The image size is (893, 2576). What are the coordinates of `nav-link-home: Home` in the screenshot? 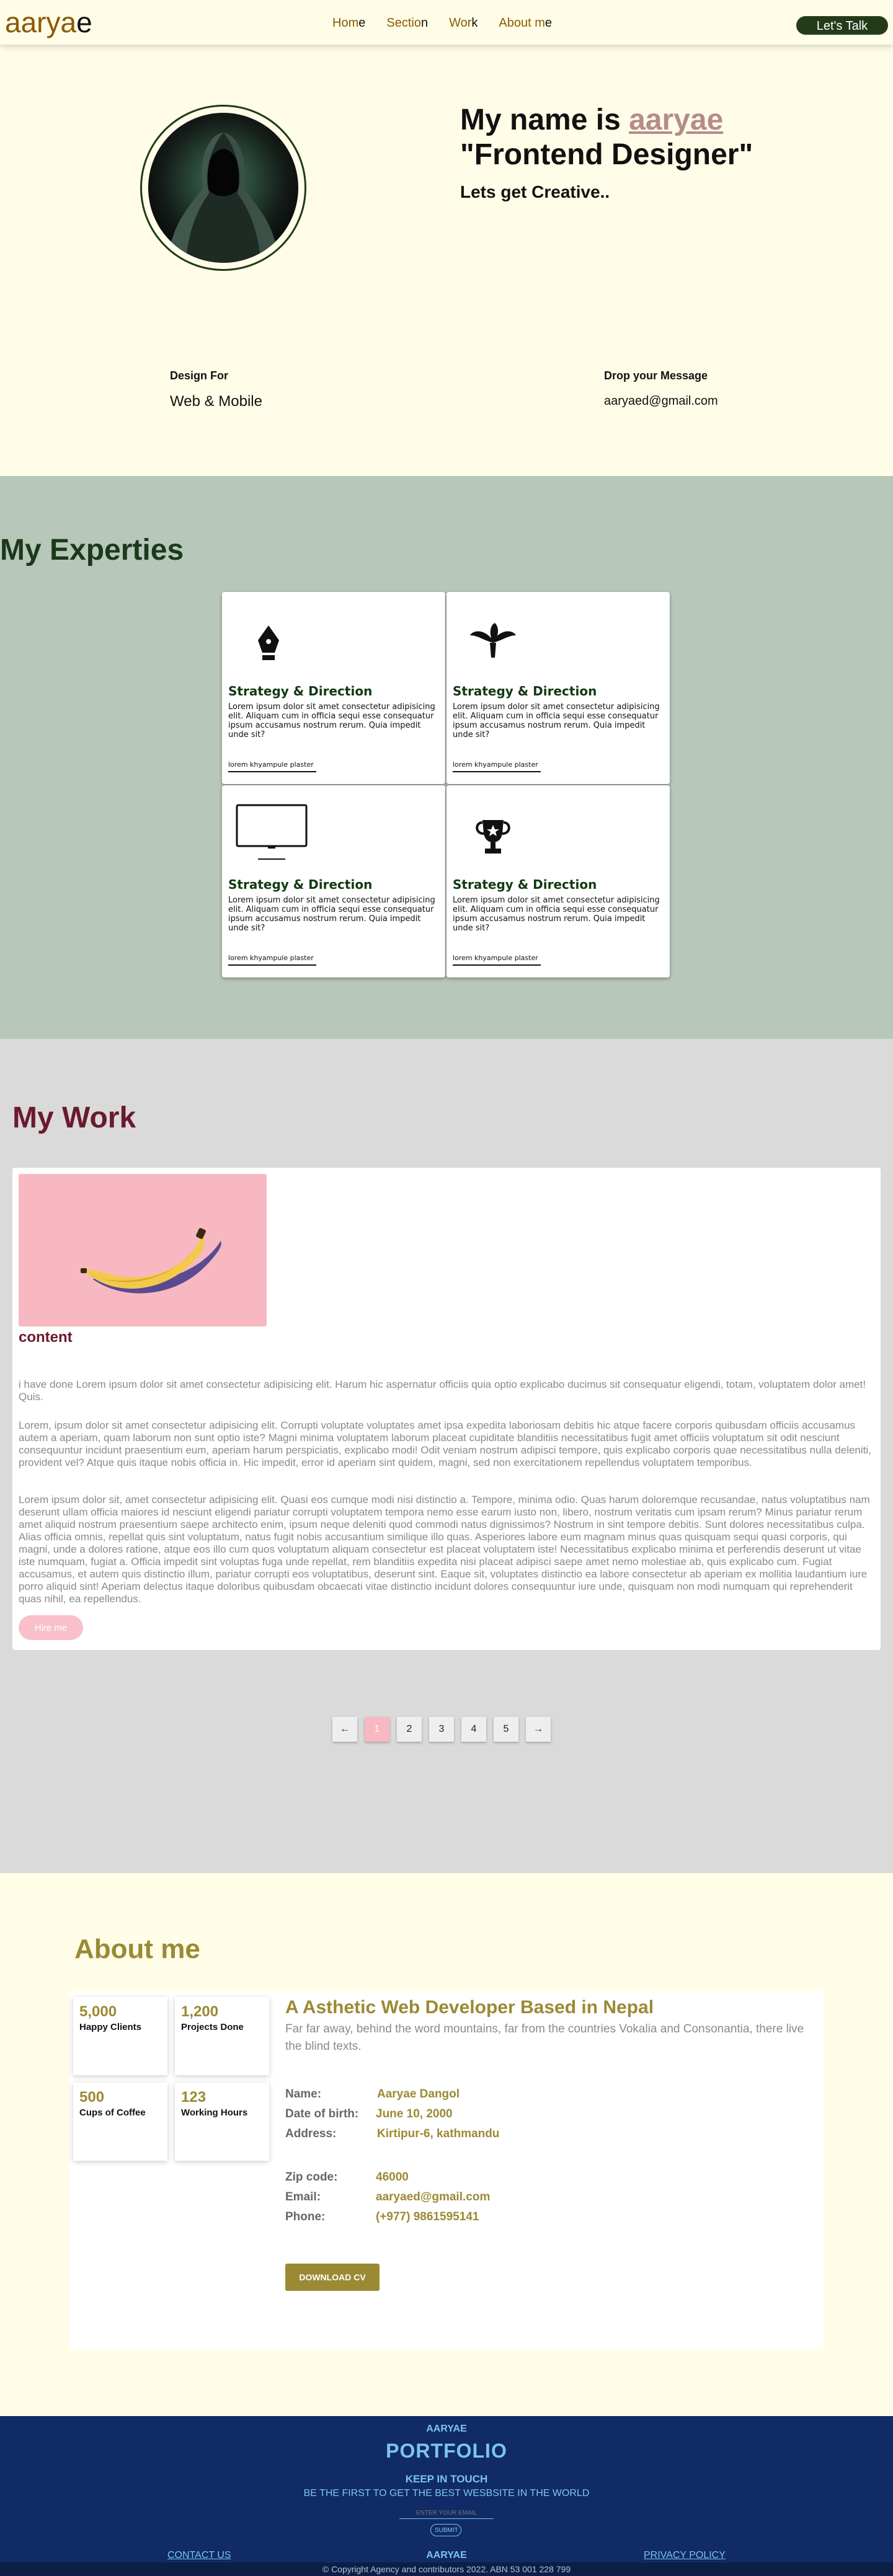 It's located at (348, 23).